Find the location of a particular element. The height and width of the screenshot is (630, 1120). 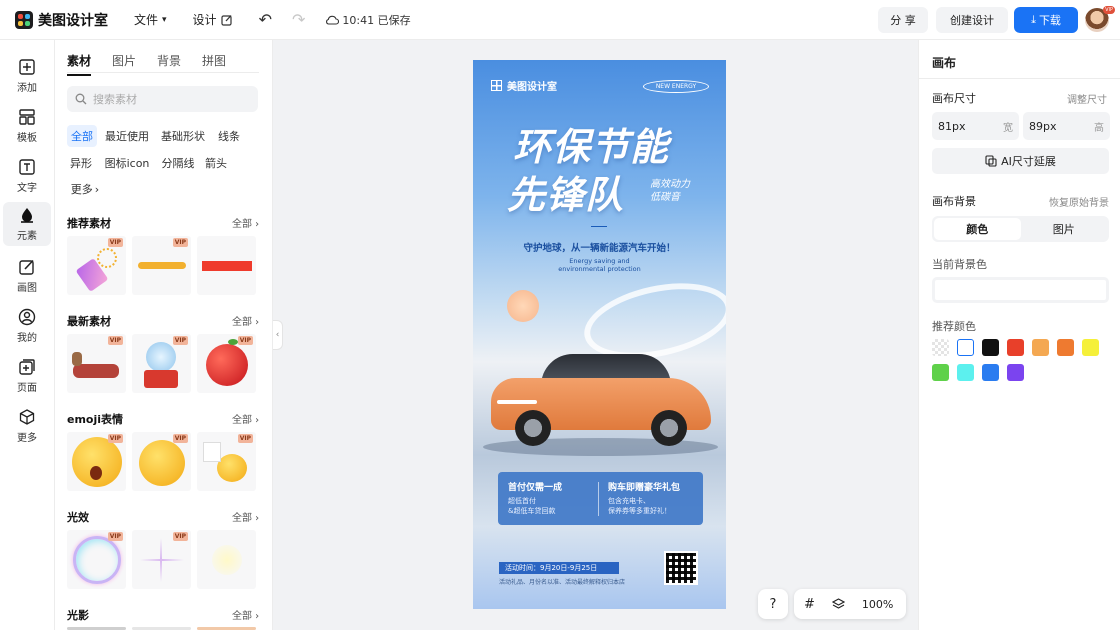

zoom-level: 100% is located at coordinates (877, 604).